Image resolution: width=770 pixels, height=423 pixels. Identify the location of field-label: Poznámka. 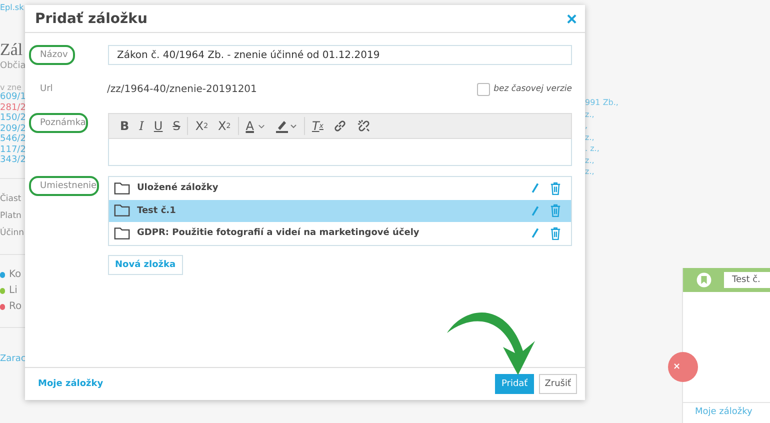
(58, 123).